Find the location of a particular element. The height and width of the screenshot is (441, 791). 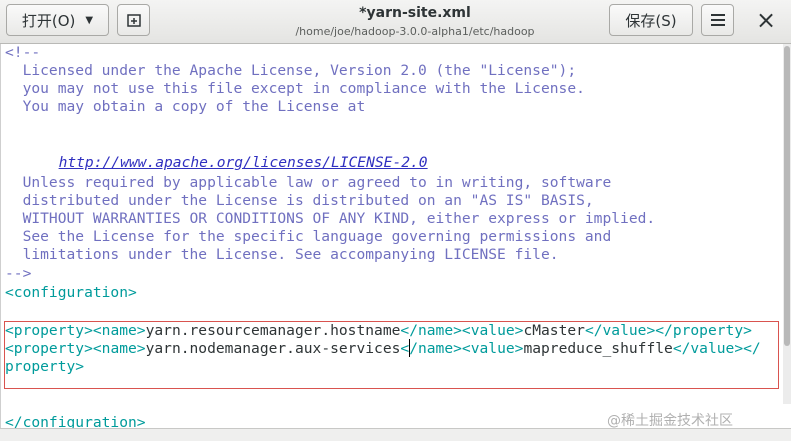

save-button-label: 保存(S) is located at coordinates (651, 20).